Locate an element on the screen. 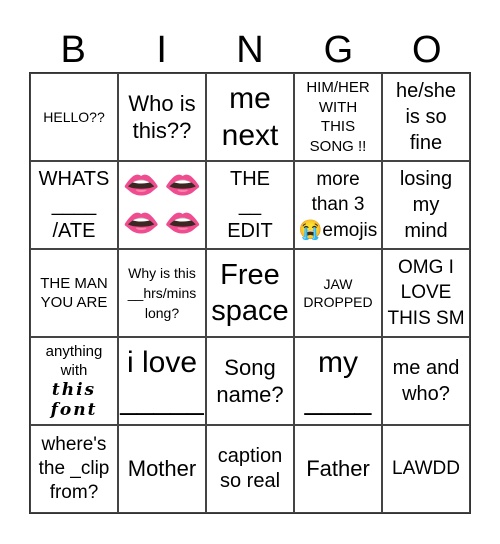 The image size is (500, 544). bingo-cell: THE __ EDIT is located at coordinates (250, 205).